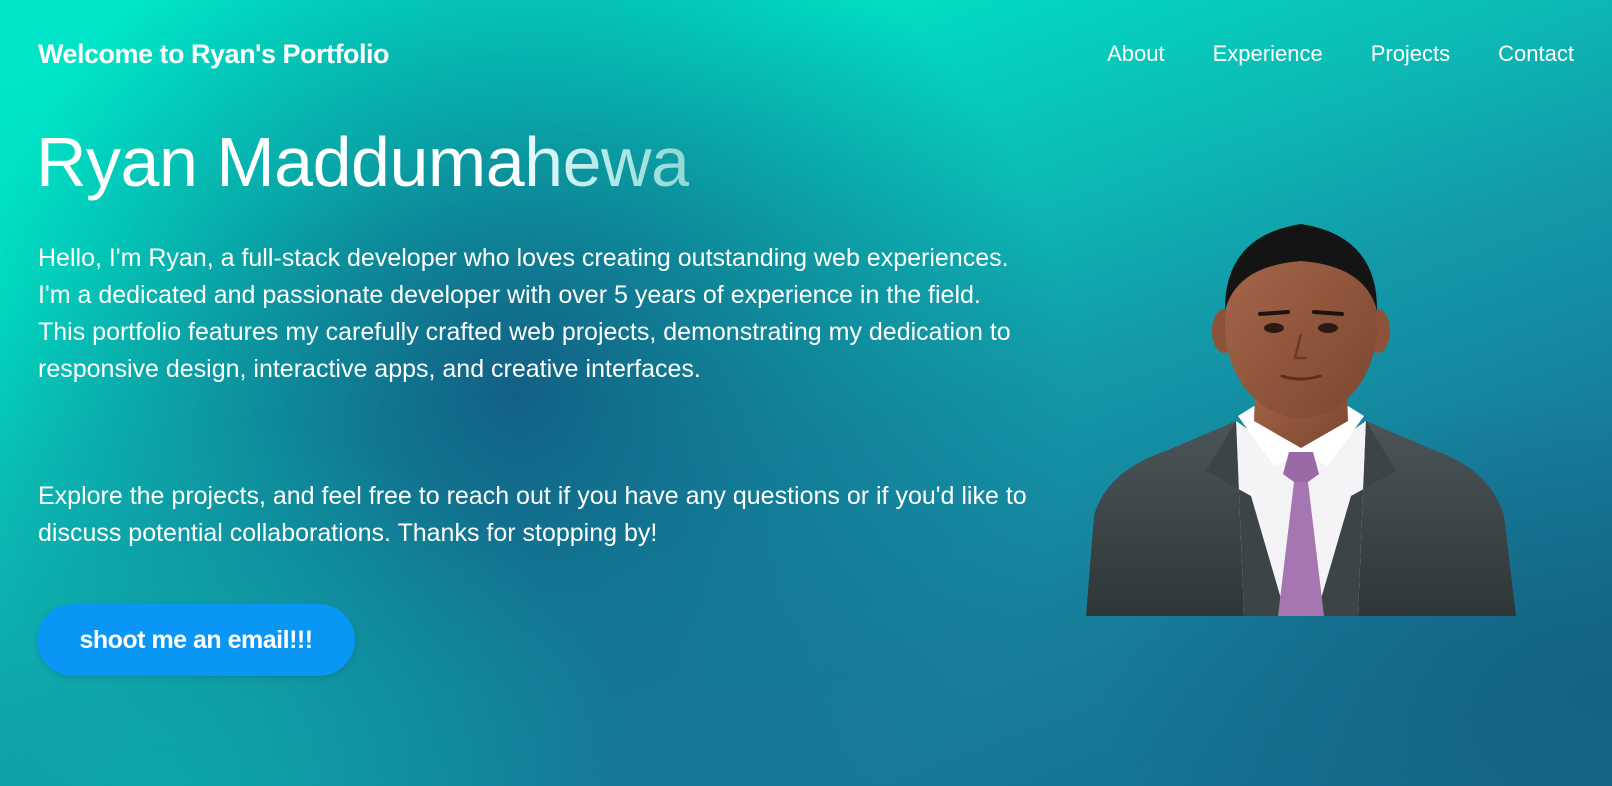 The height and width of the screenshot is (786, 1612). I want to click on nav-link-projects: Projects, so click(1410, 54).